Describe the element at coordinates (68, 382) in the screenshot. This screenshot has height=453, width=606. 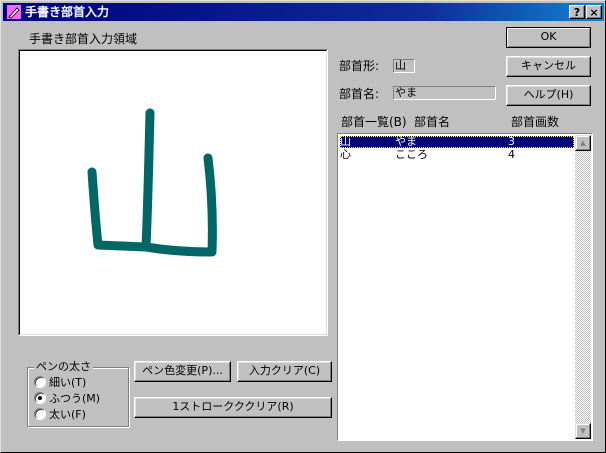
I see `radio-thin-label: 細い(T)` at that location.